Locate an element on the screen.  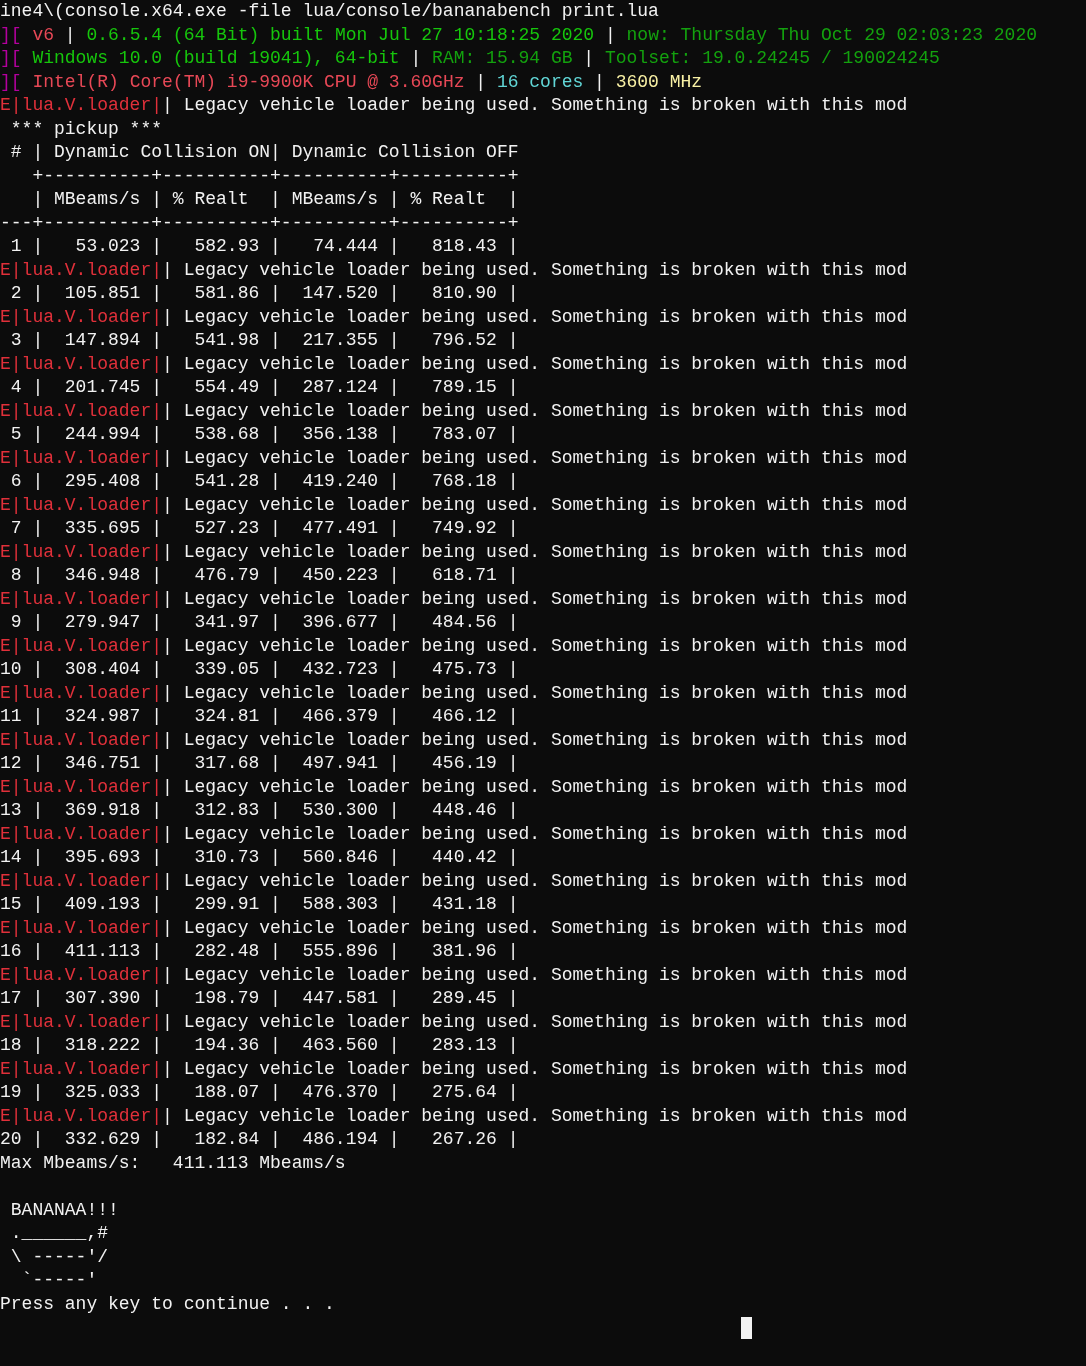
table-row-text: 4 | 201.745 | 554.49 | 287.124 | 789.15 | is located at coordinates (264, 387).